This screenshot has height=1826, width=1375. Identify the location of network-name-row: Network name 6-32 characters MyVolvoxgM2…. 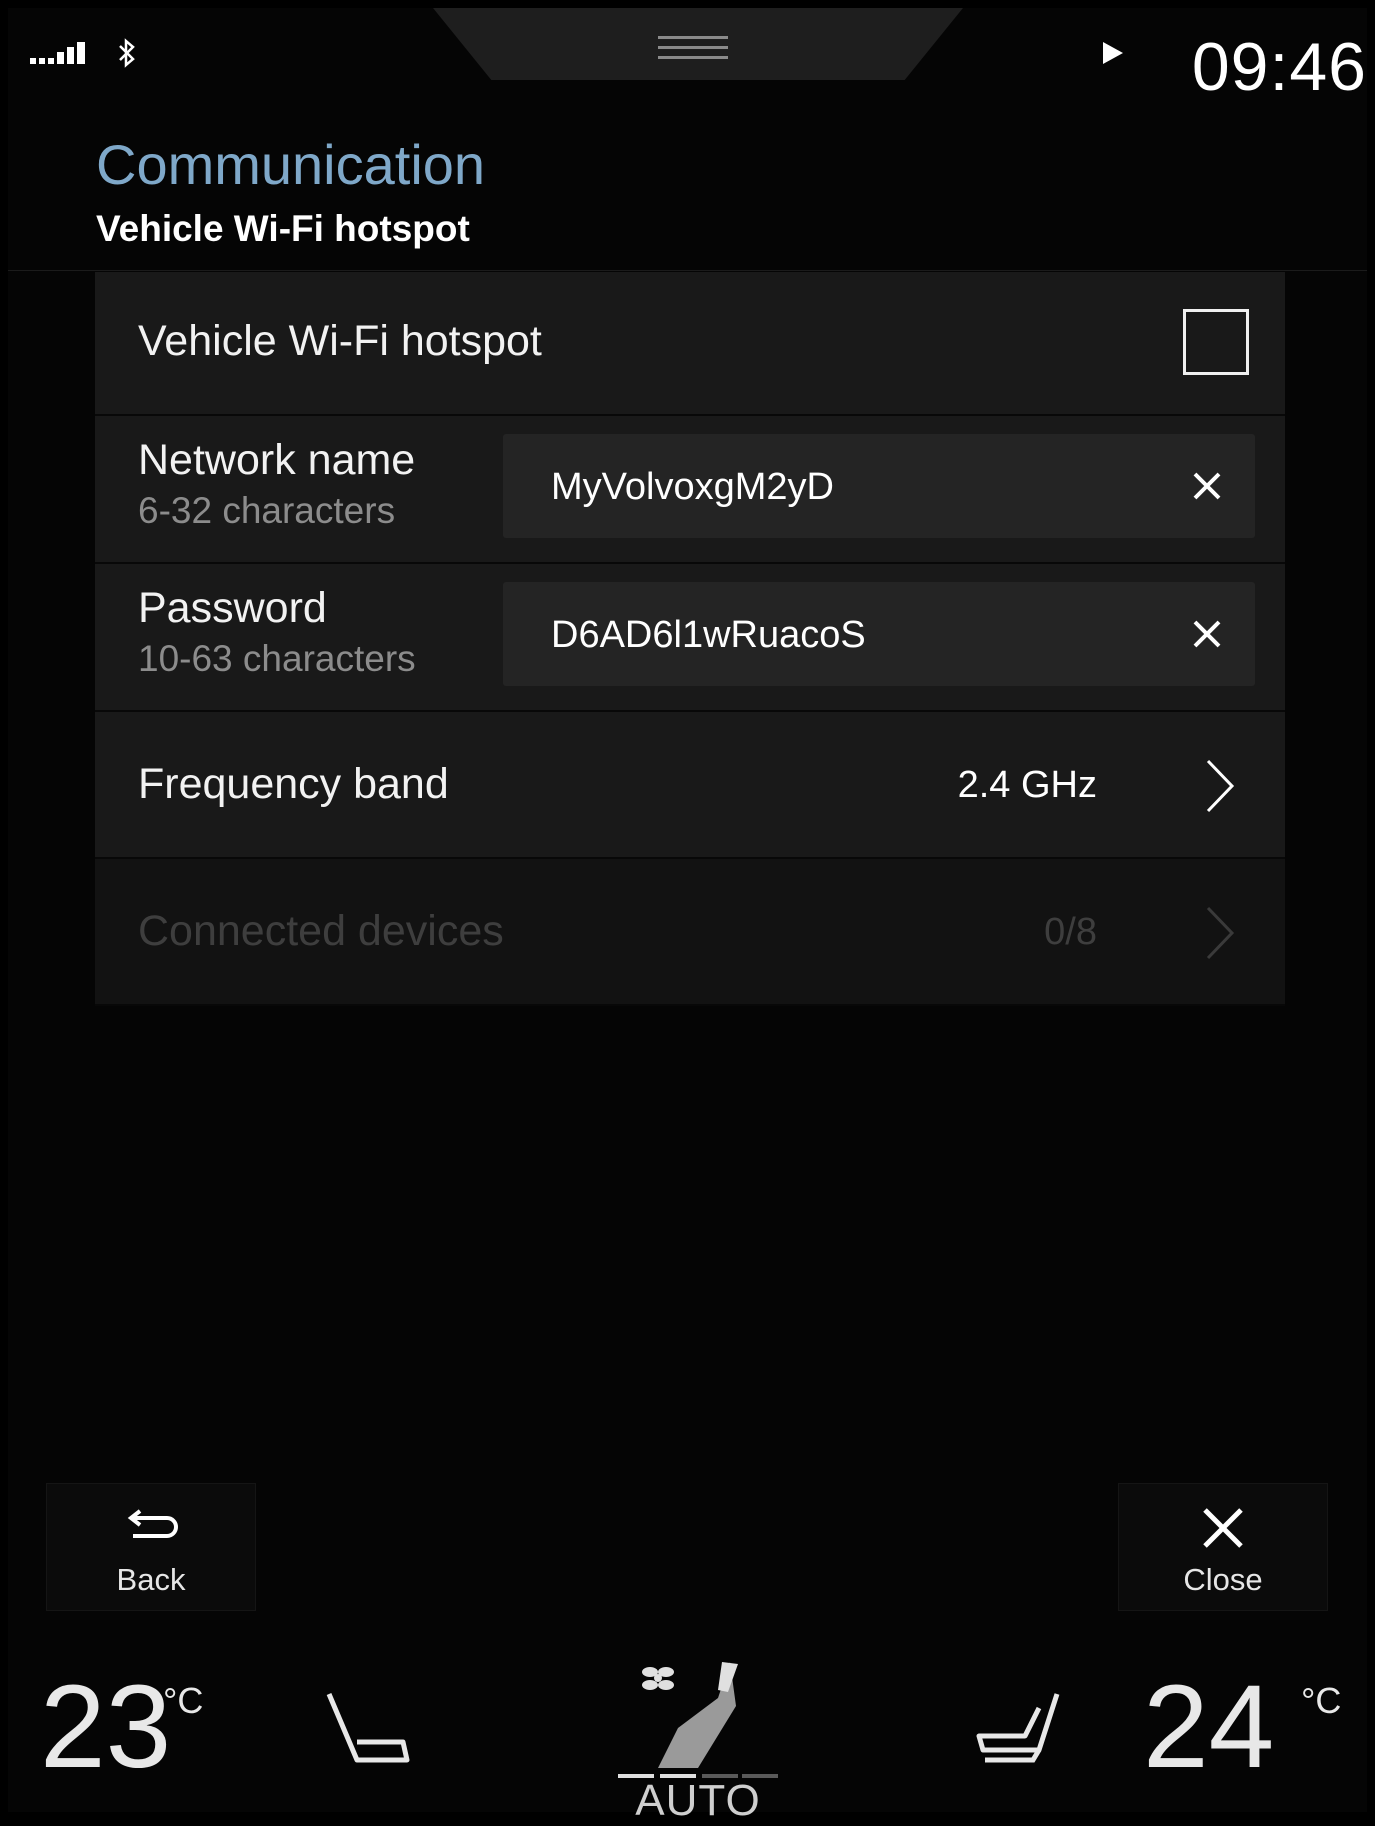
(690, 490).